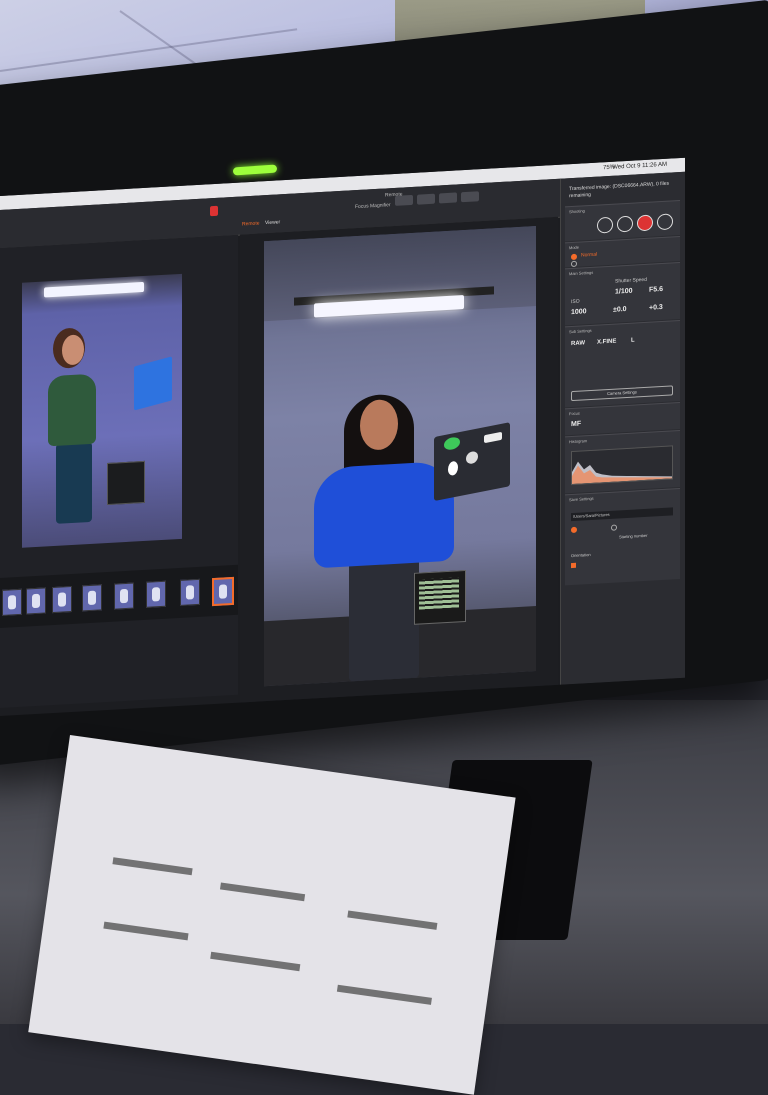  What do you see at coordinates (400, 456) in the screenshot?
I see `live-view-photo` at bounding box center [400, 456].